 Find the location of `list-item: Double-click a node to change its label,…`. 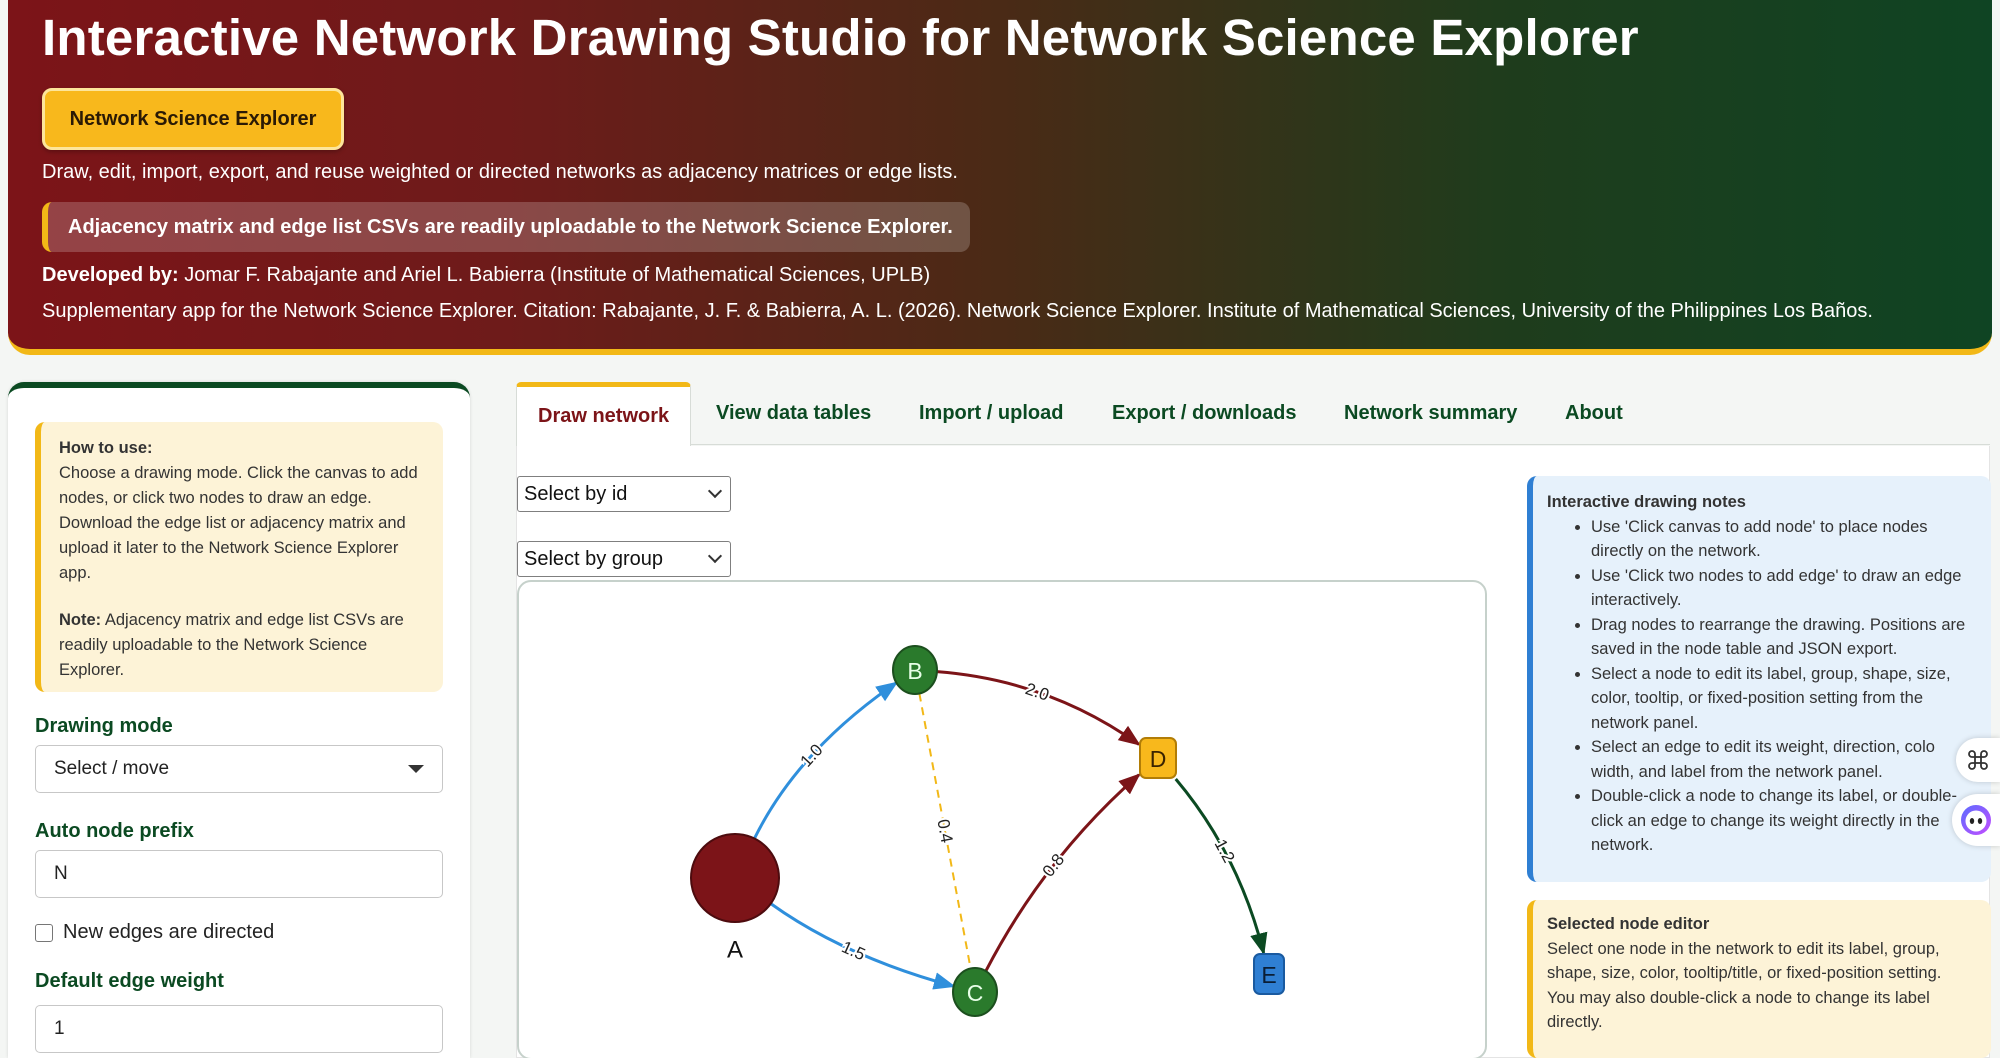

list-item: Double-click a node to change its label,… is located at coordinates (1782, 821).